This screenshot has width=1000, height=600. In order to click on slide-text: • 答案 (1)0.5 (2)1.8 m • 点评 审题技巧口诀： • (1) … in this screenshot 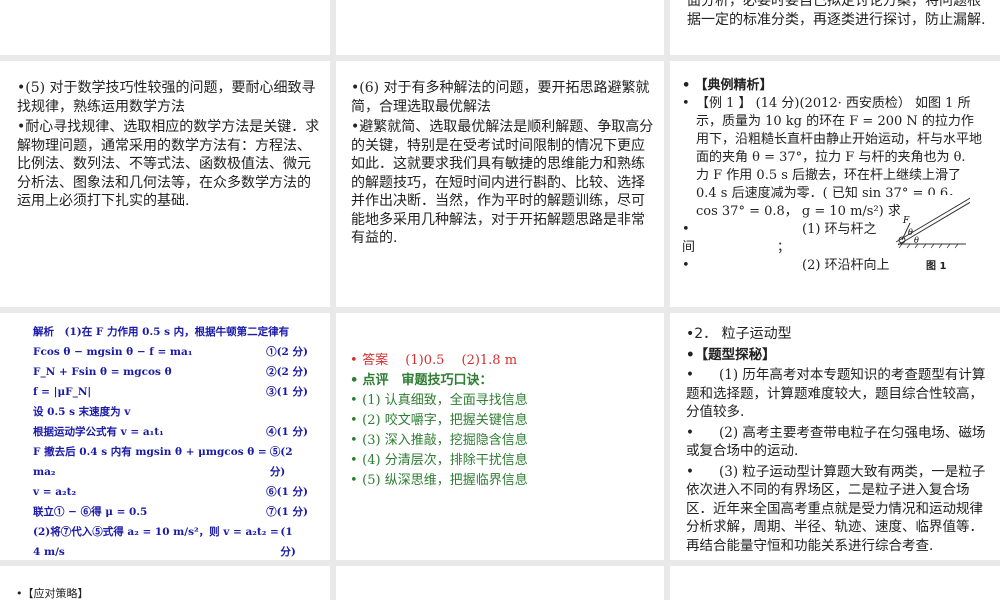, I will do `click(439, 421)`.